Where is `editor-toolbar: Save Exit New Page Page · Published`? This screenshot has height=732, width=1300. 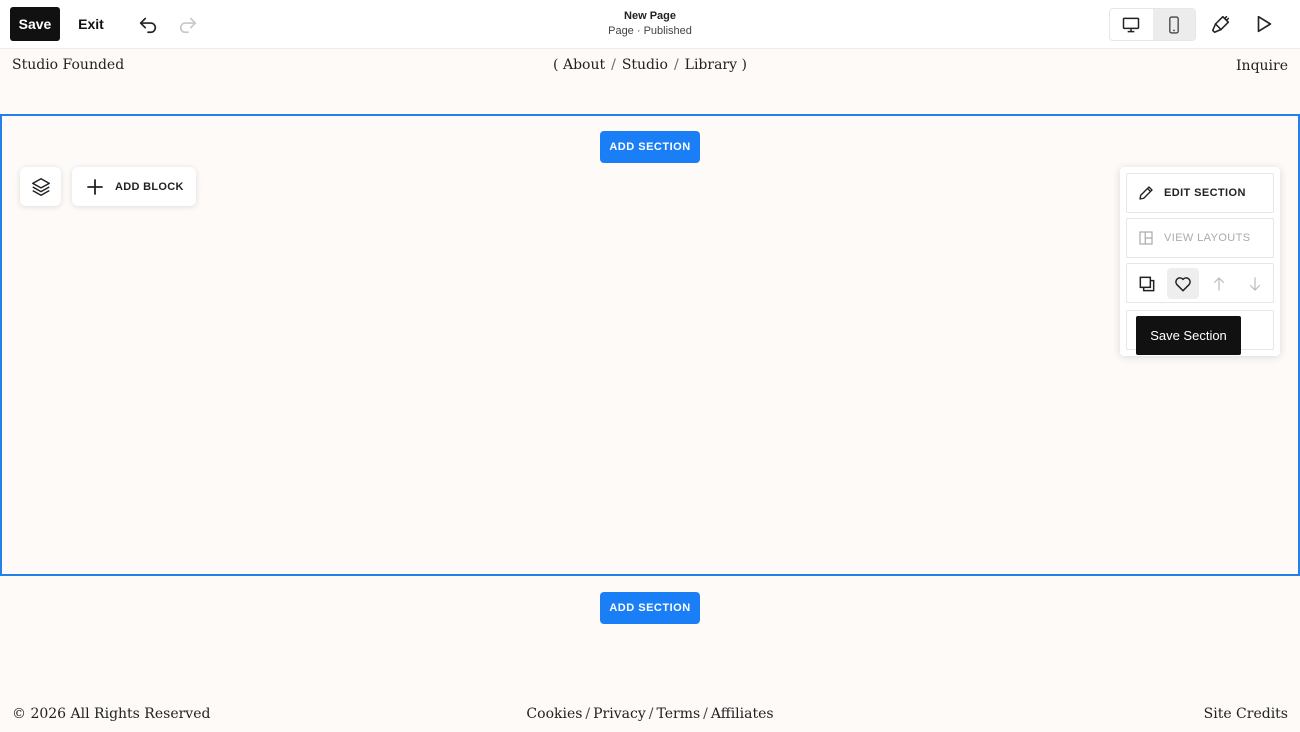 editor-toolbar: Save Exit New Page Page · Published is located at coordinates (650, 24).